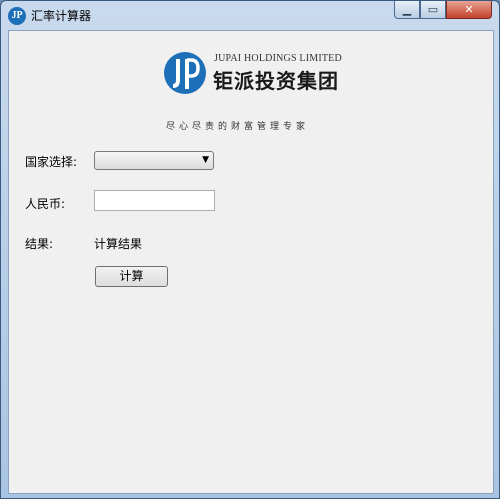 Image resolution: width=500 pixels, height=499 pixels. What do you see at coordinates (205, 160) in the screenshot?
I see `chevron-down-icon: ▼` at bounding box center [205, 160].